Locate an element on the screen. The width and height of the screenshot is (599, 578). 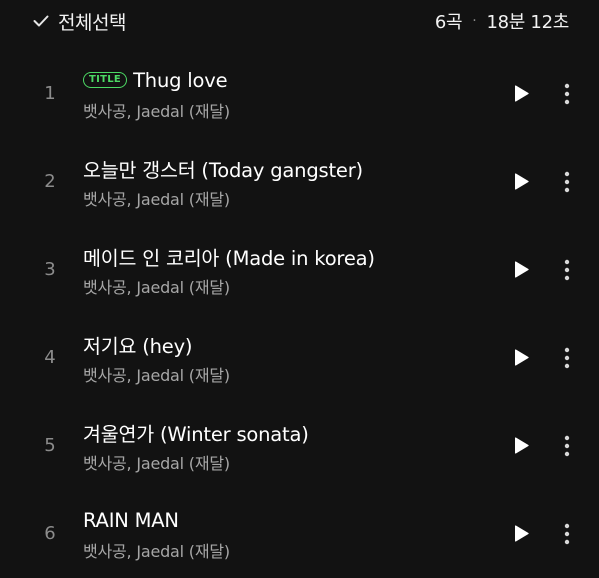
track-title: 겨울연가 (Winter sonata) is located at coordinates (196, 434).